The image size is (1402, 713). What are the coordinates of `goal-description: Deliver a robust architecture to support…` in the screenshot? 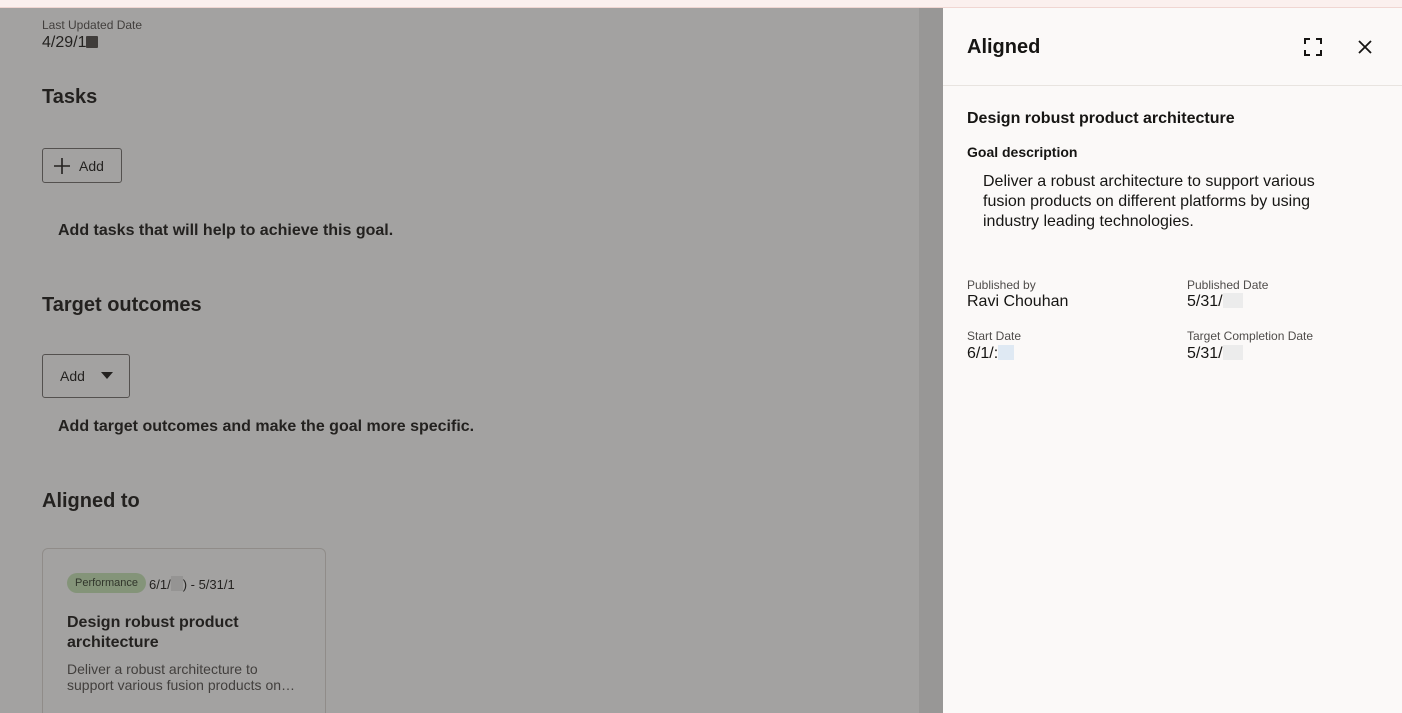 It's located at (1149, 201).